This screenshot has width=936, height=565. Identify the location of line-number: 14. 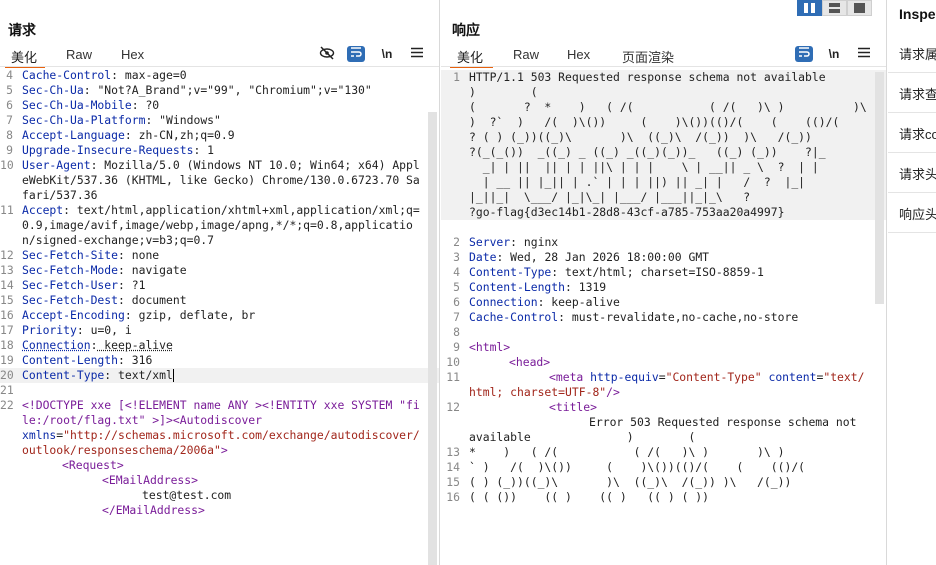
(453, 467).